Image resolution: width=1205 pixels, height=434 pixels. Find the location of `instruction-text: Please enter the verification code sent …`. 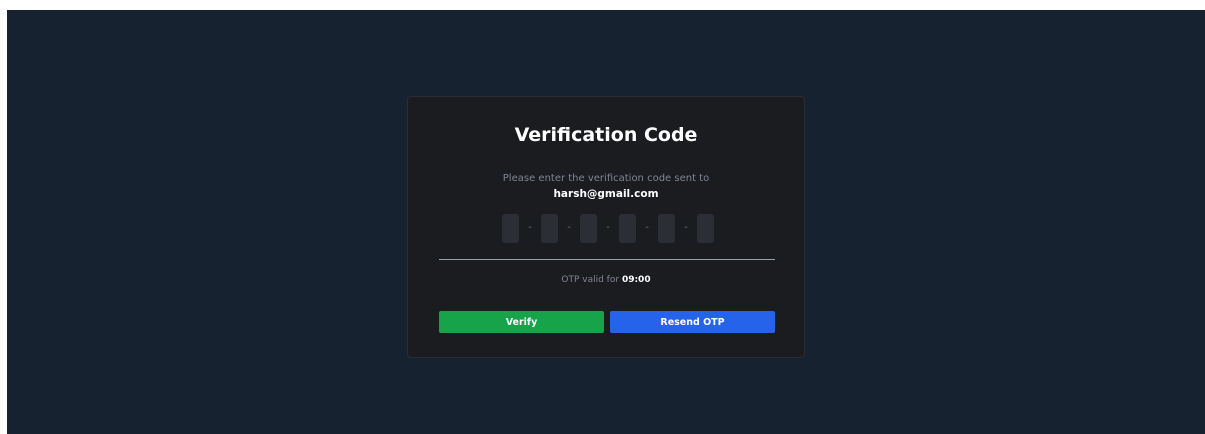

instruction-text: Please enter the verification code sent … is located at coordinates (606, 178).